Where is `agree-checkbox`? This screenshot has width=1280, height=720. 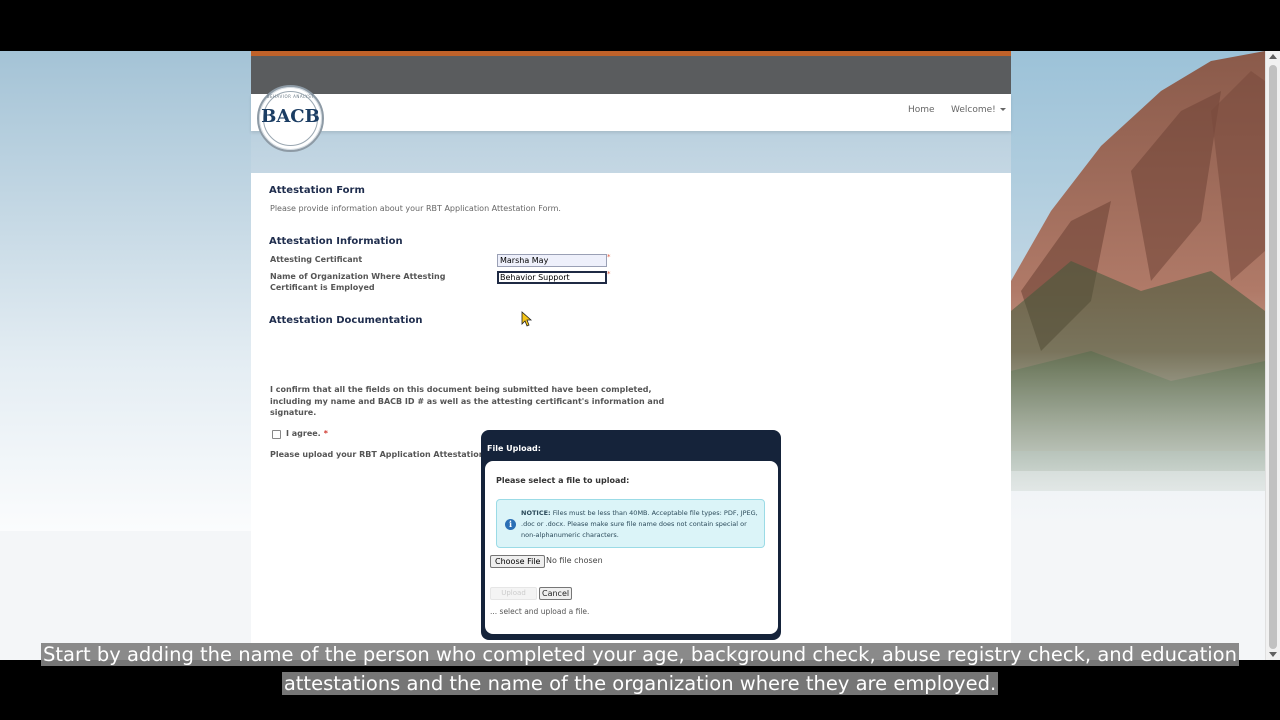
agree-checkbox is located at coordinates (276, 434).